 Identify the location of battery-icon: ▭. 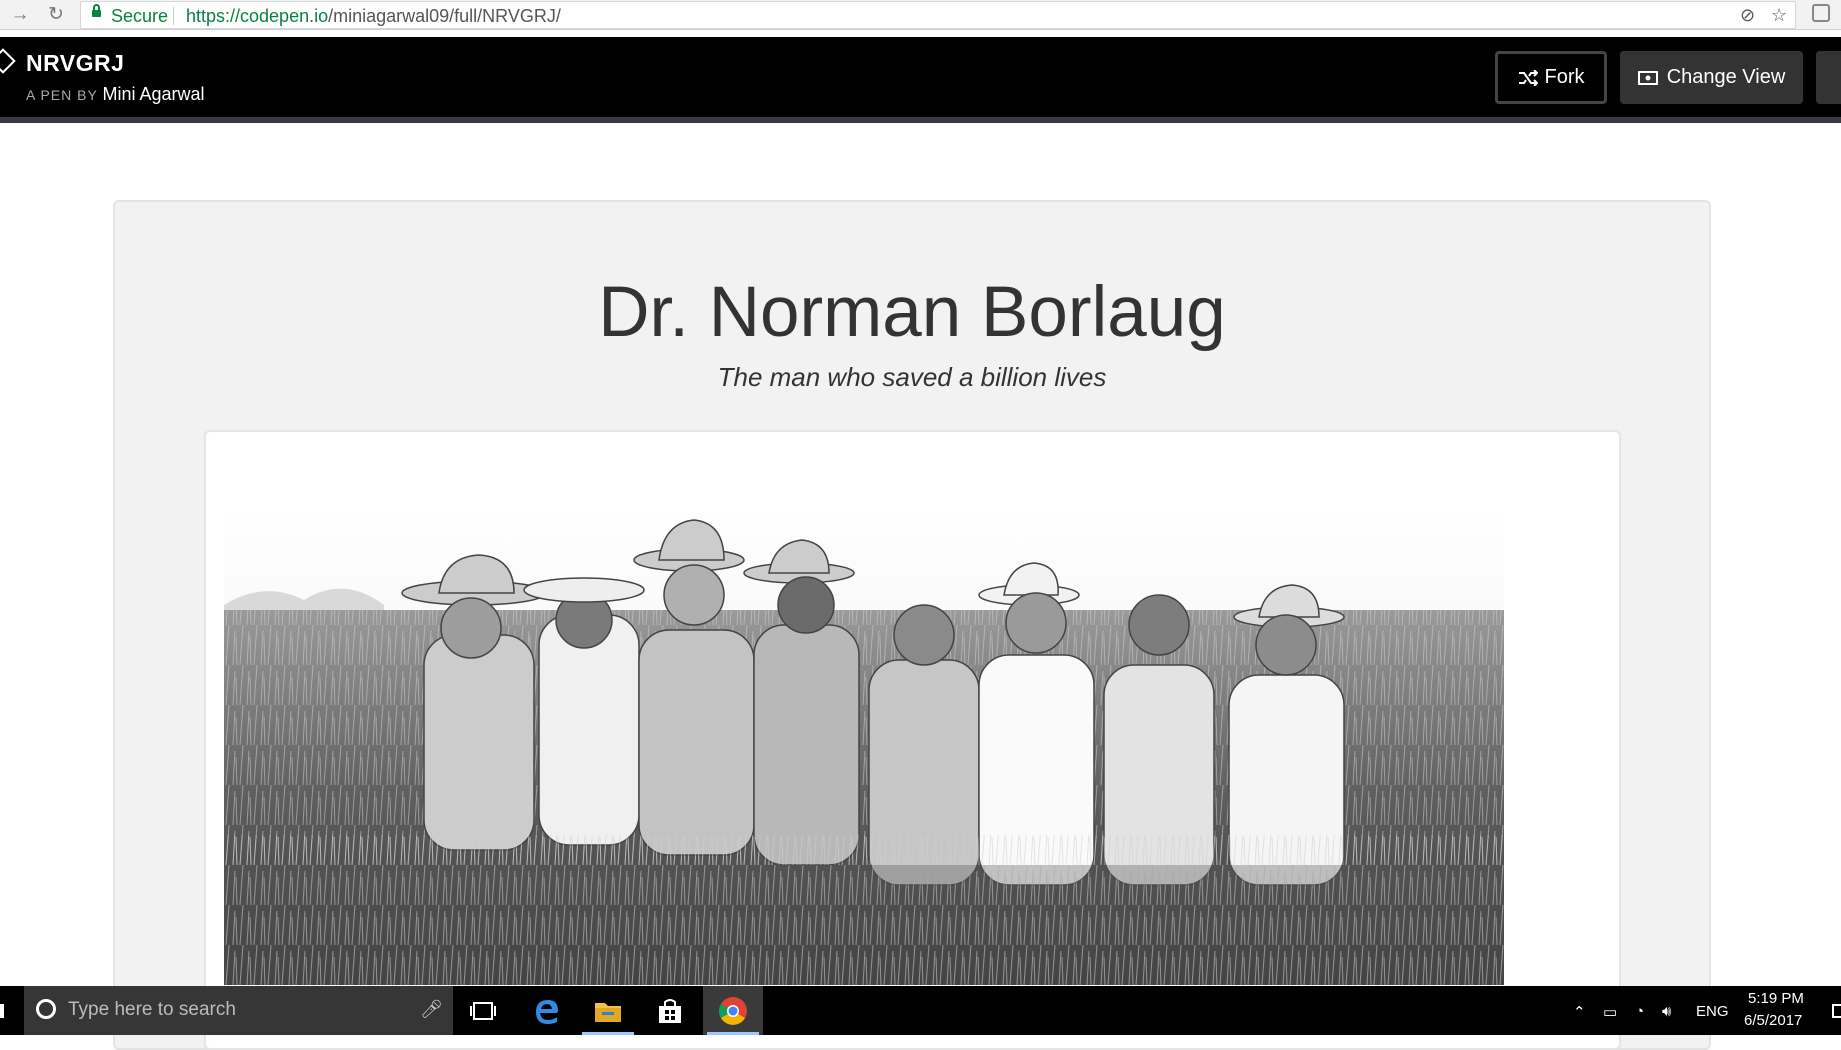
(1610, 1012).